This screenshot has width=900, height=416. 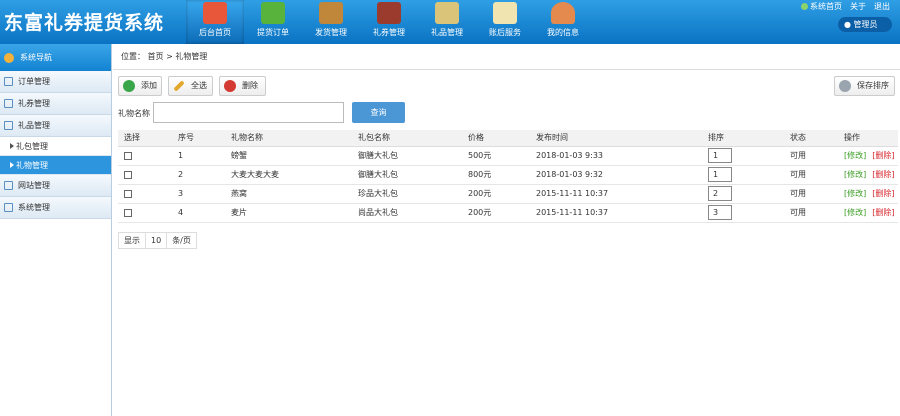 What do you see at coordinates (826, 6) in the screenshot?
I see `system-home-label: 系统首页` at bounding box center [826, 6].